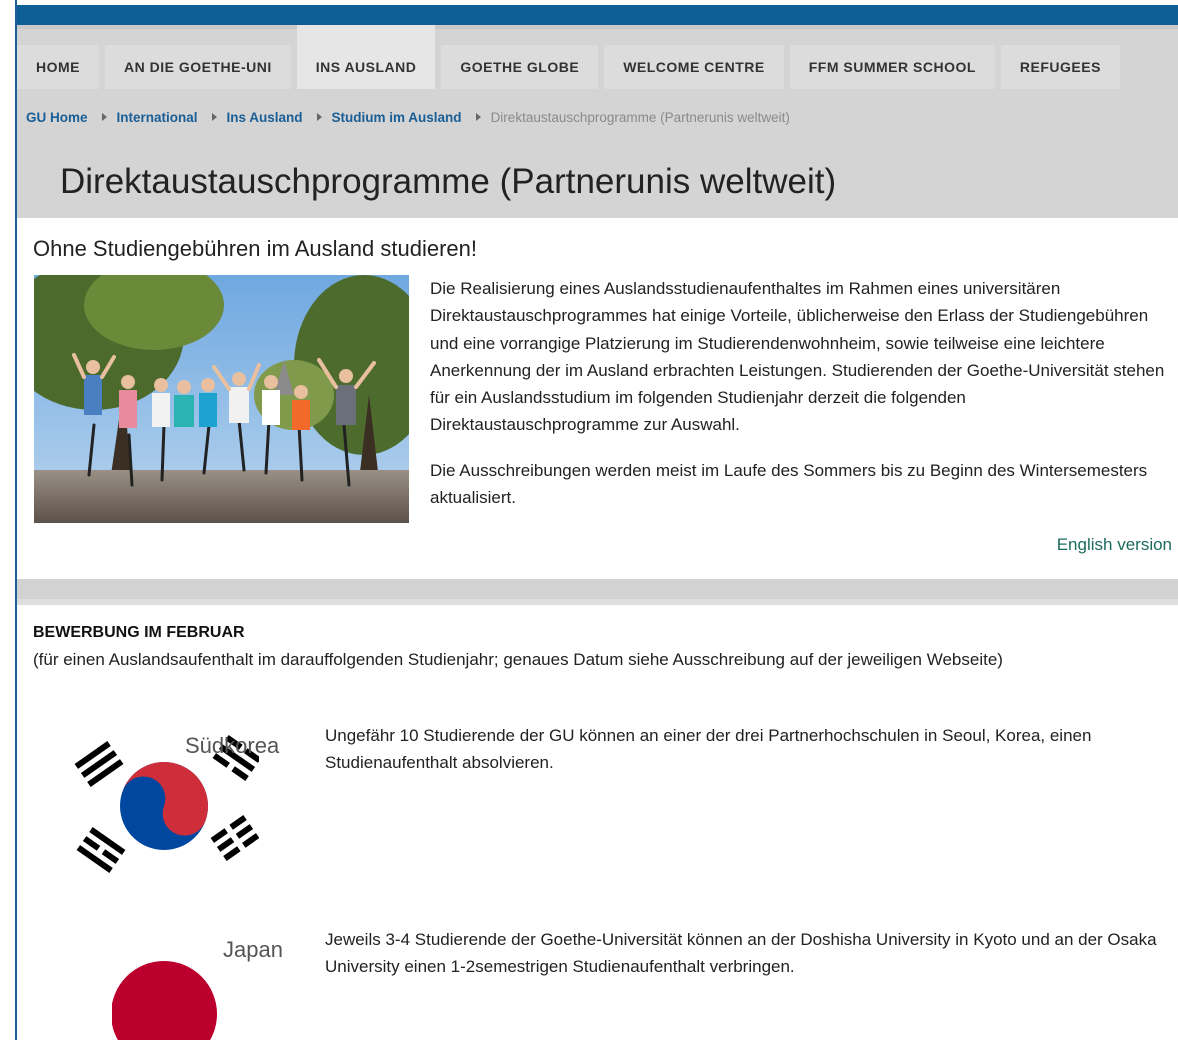 This screenshot has width=1178, height=1040. What do you see at coordinates (265, 117) in the screenshot?
I see `breadcrumb-ins-ausland: Ins Ausland` at bounding box center [265, 117].